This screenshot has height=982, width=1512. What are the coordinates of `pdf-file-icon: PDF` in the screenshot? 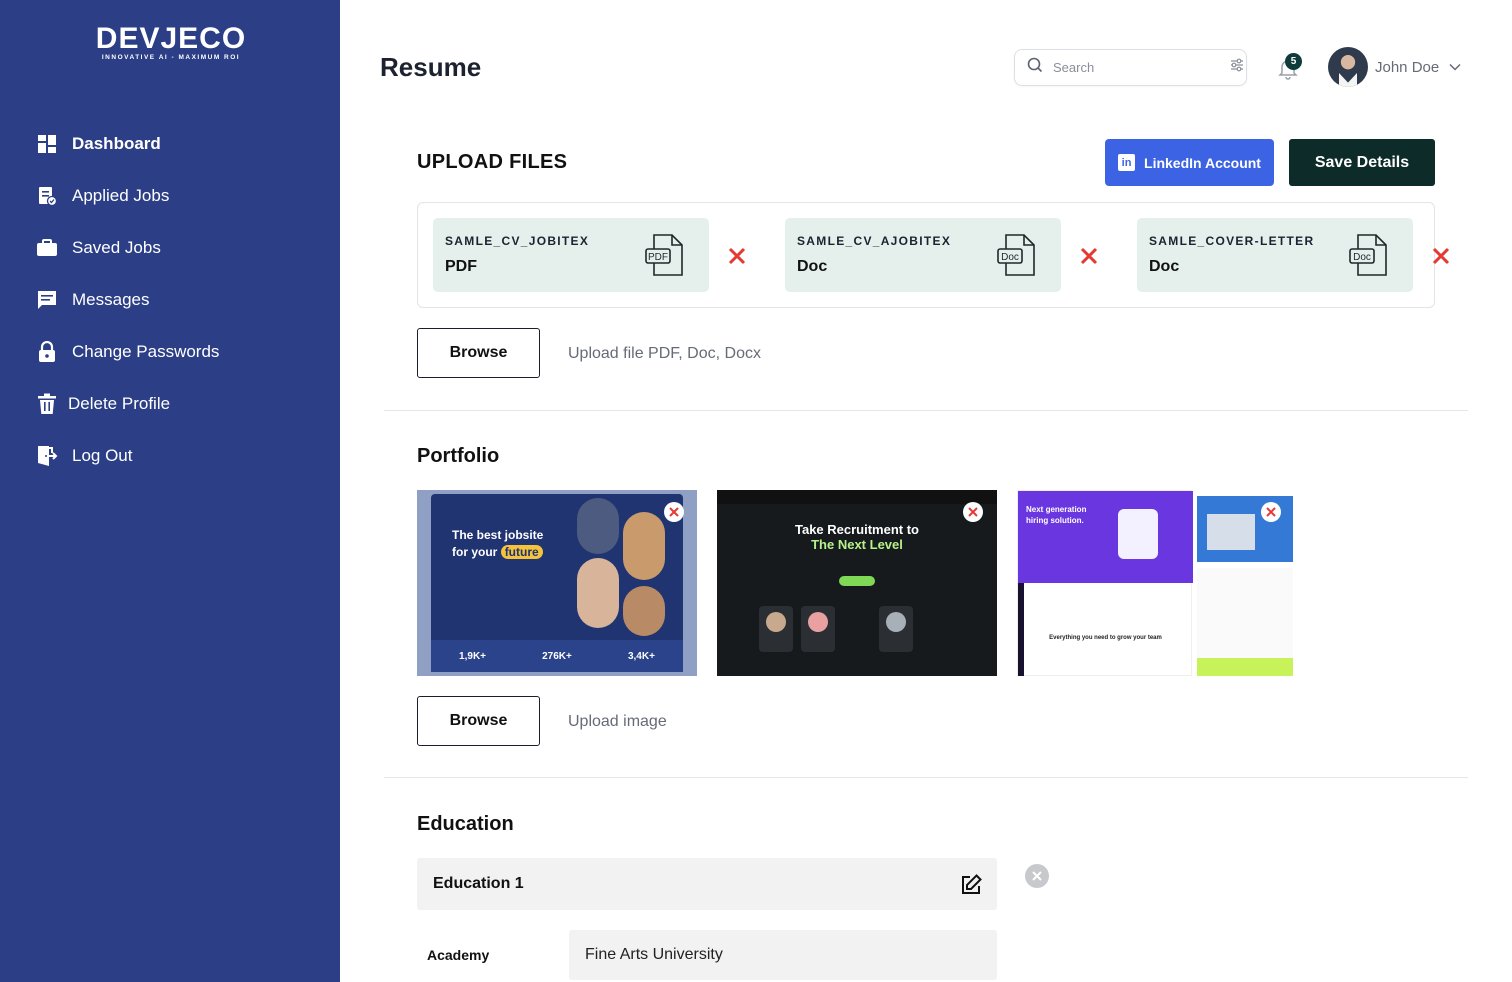 It's located at (664, 255).